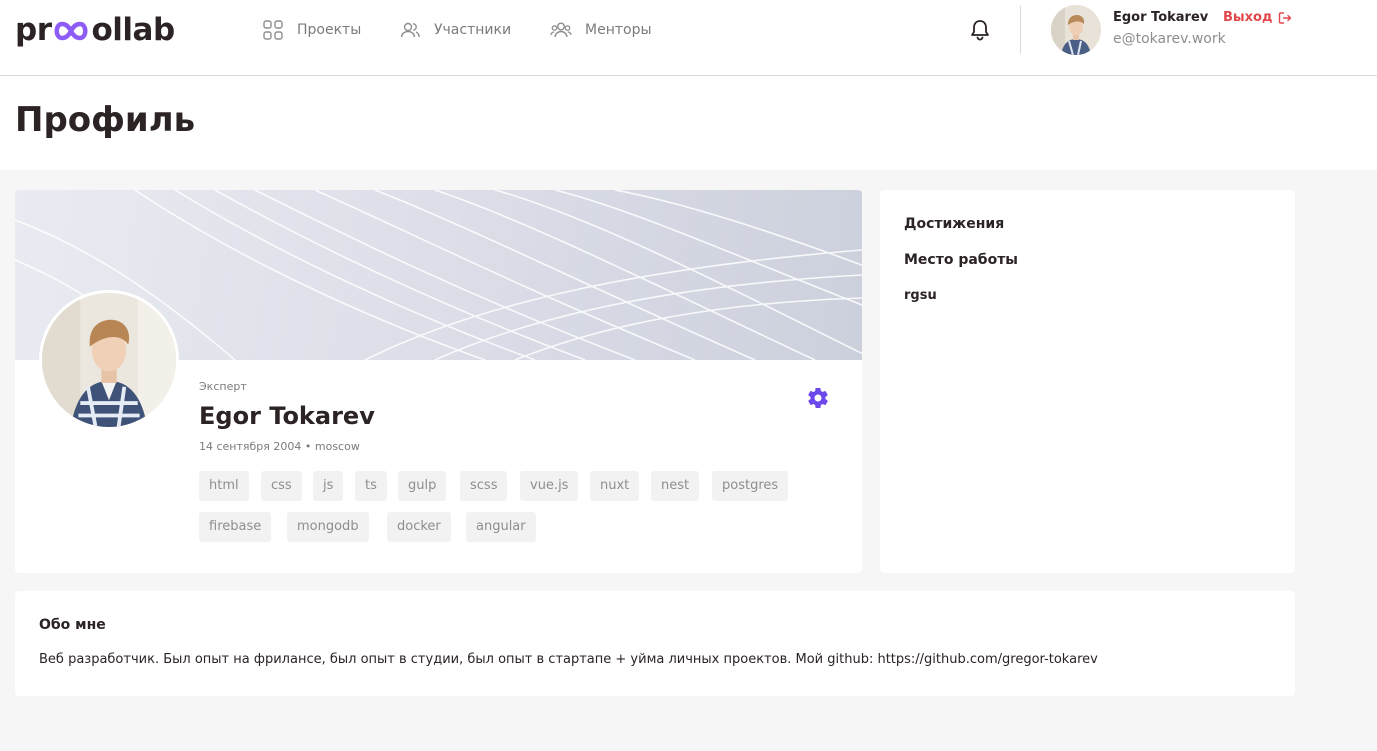 This screenshot has width=1377, height=751. Describe the element at coordinates (501, 527) in the screenshot. I see `skill-tag: angular` at that location.